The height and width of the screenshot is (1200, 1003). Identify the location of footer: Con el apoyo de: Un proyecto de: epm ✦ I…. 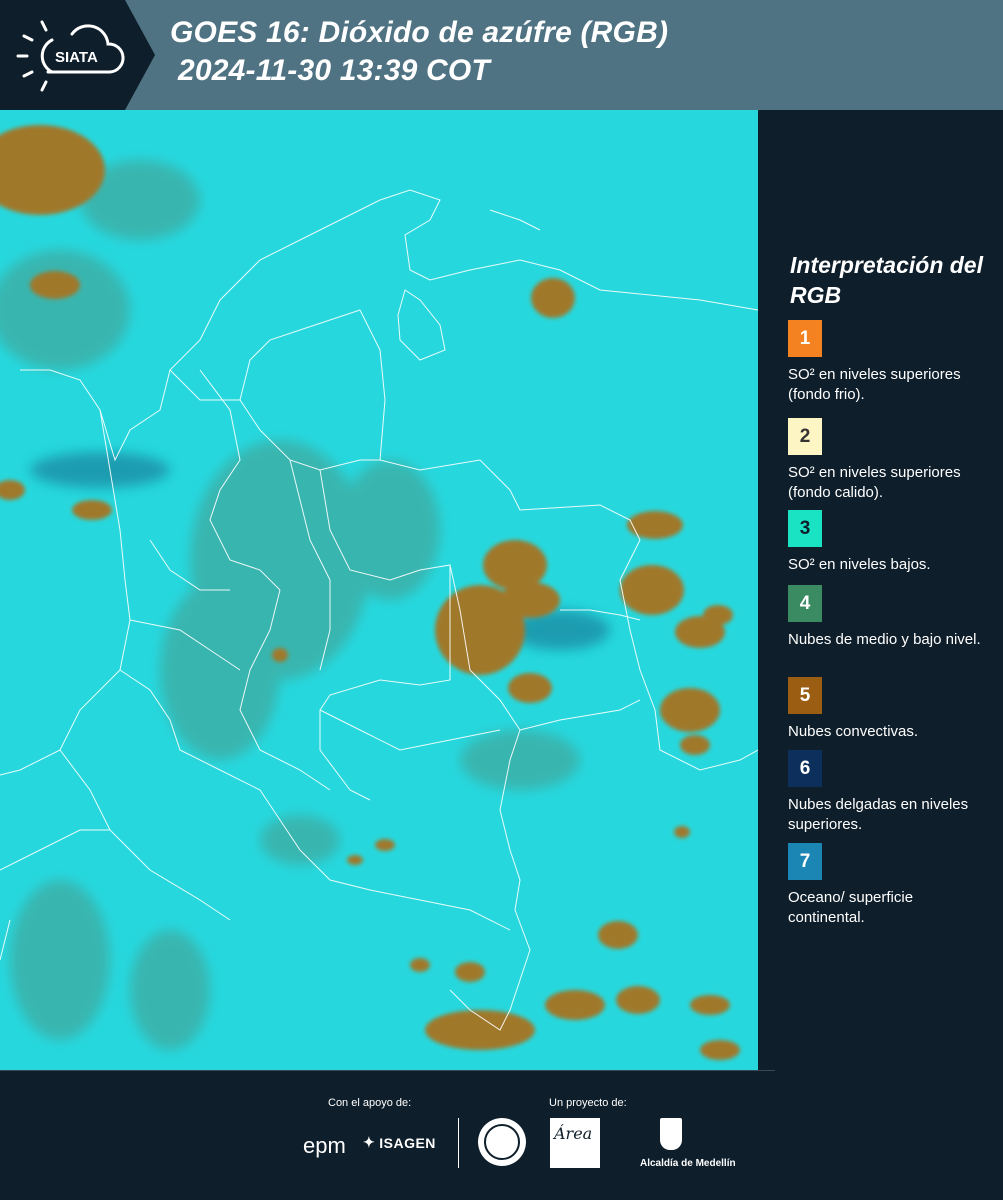
(501, 1135).